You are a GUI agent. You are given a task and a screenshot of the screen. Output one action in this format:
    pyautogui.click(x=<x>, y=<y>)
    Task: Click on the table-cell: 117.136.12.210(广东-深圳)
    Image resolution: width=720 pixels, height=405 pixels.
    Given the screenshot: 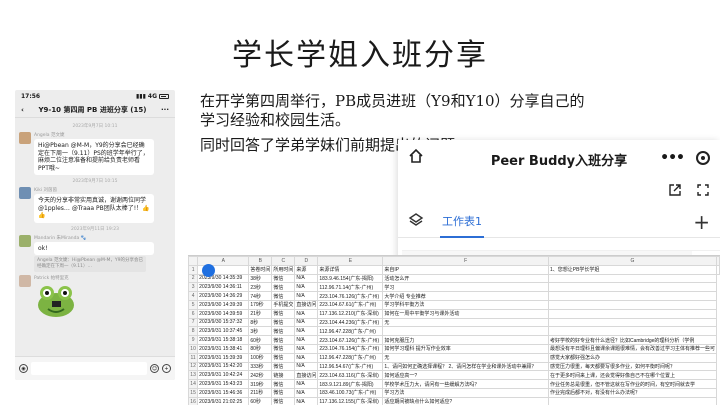 What is the action you would take?
    pyautogui.click(x=350, y=313)
    